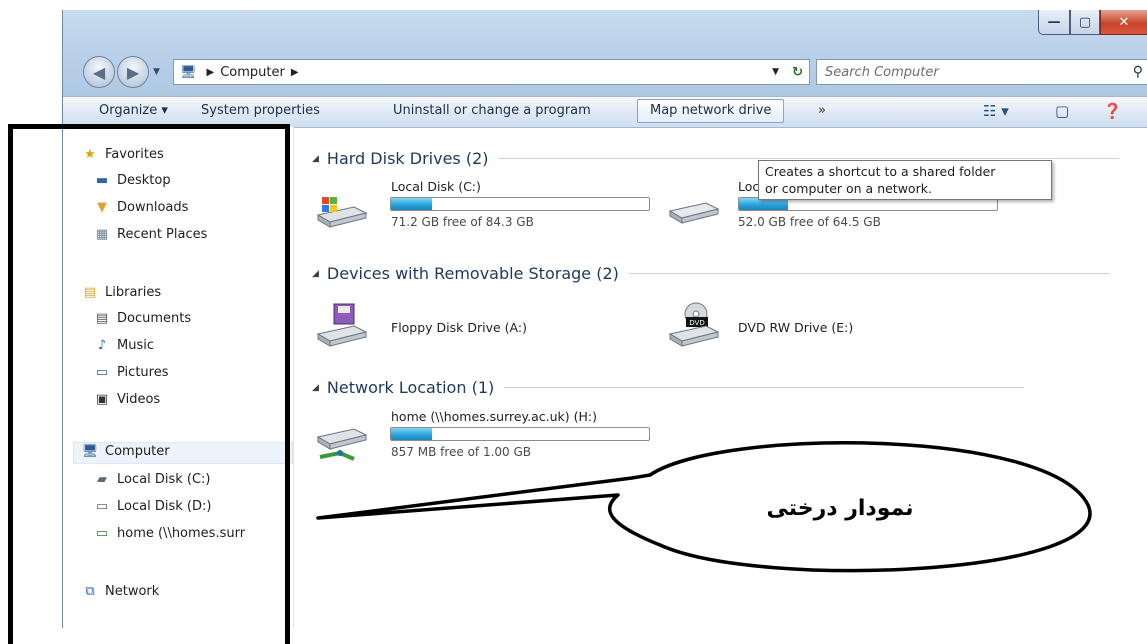  What do you see at coordinates (711, 111) in the screenshot?
I see `map-network-drive-button: Map network drive` at bounding box center [711, 111].